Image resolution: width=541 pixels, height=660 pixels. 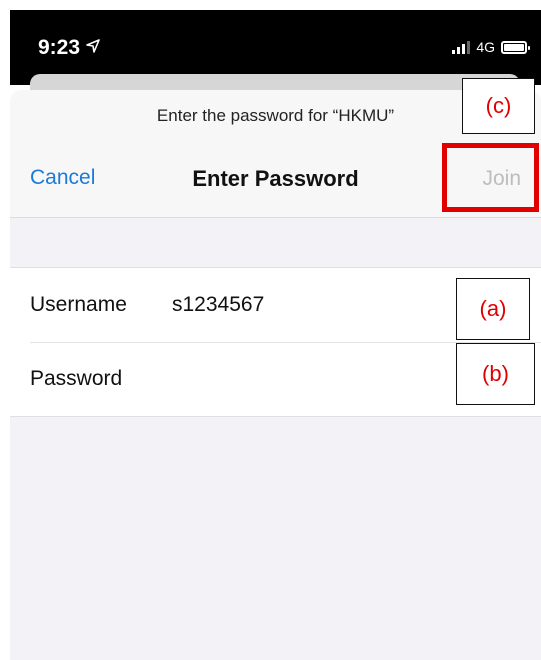 I want to click on annotation-a: (a), so click(x=493, y=309).